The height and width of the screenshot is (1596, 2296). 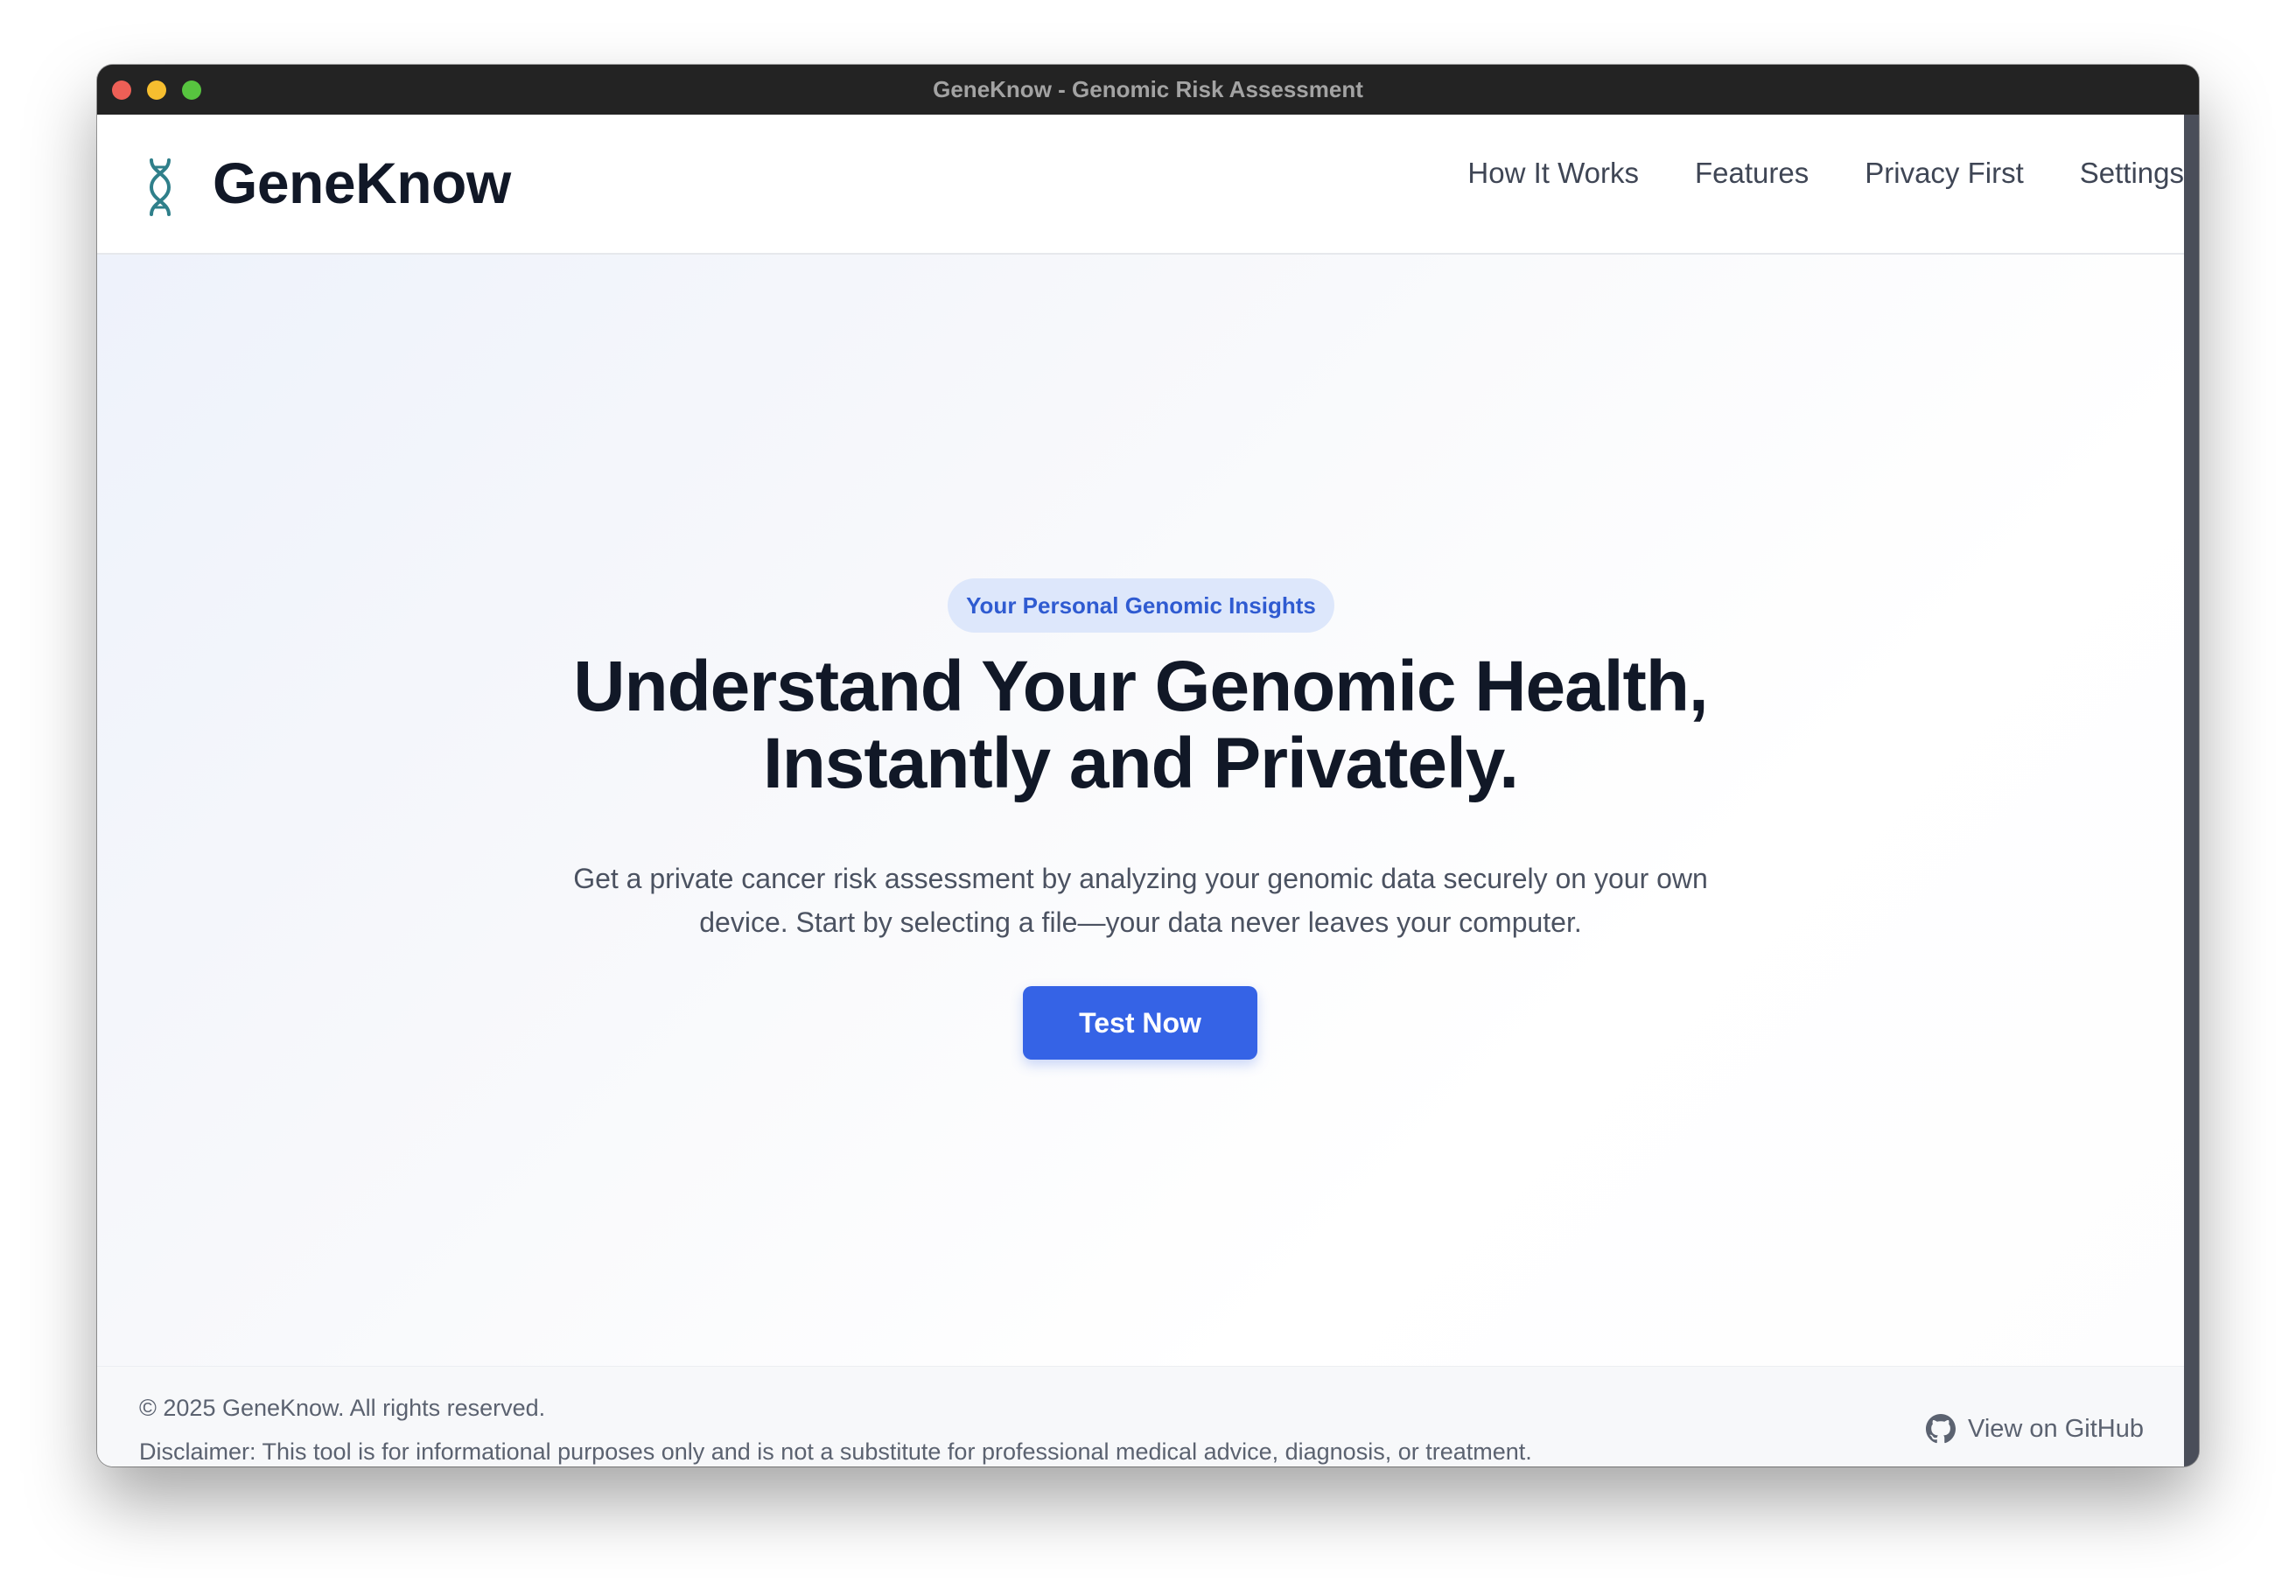 I want to click on hero-badge: Your Personal Genomic Insights, so click(x=1141, y=605).